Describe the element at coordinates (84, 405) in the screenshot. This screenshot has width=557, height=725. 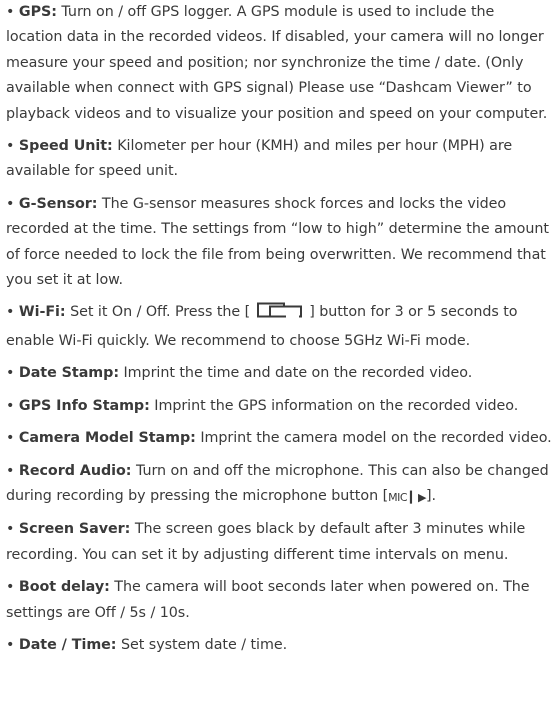
I see `setting-term: GPS Info Stamp:` at that location.